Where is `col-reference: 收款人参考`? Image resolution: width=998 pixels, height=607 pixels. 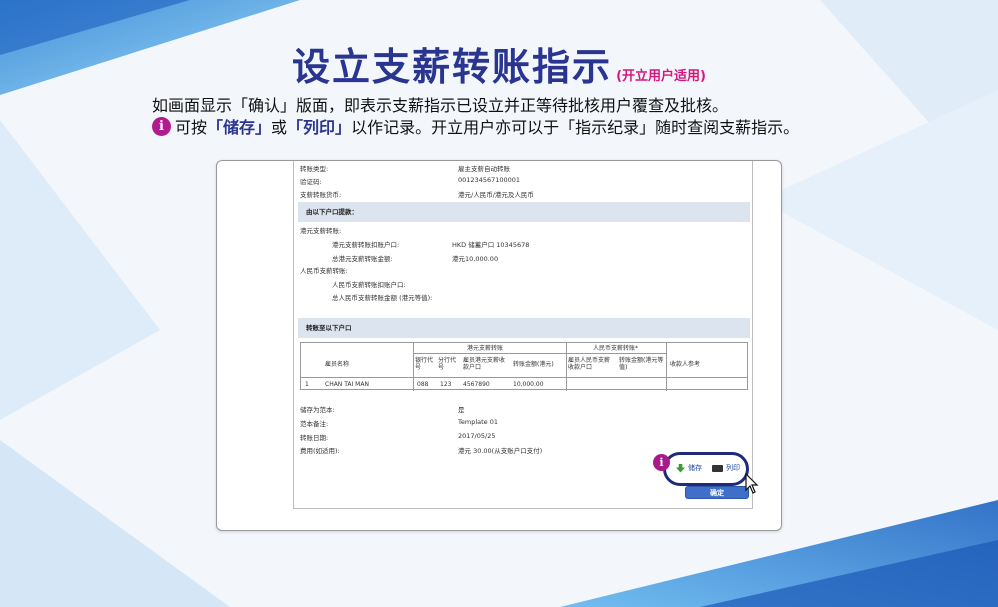
col-reference: 收款人参考 is located at coordinates (685, 364).